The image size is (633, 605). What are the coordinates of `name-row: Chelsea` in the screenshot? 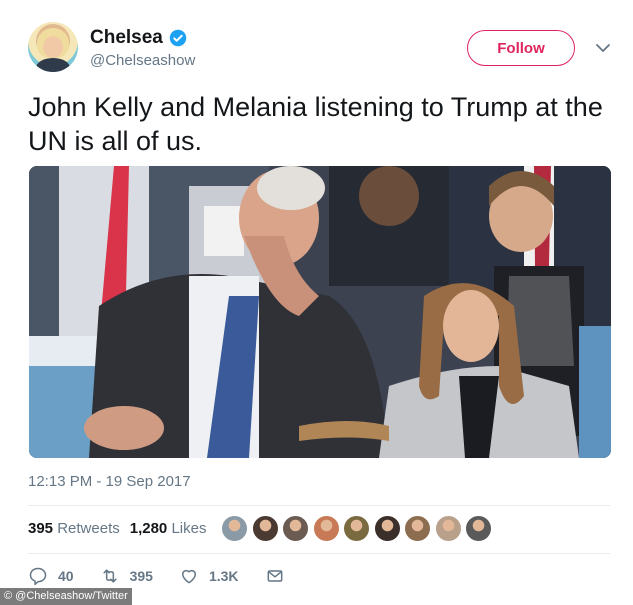 It's located at (138, 38).